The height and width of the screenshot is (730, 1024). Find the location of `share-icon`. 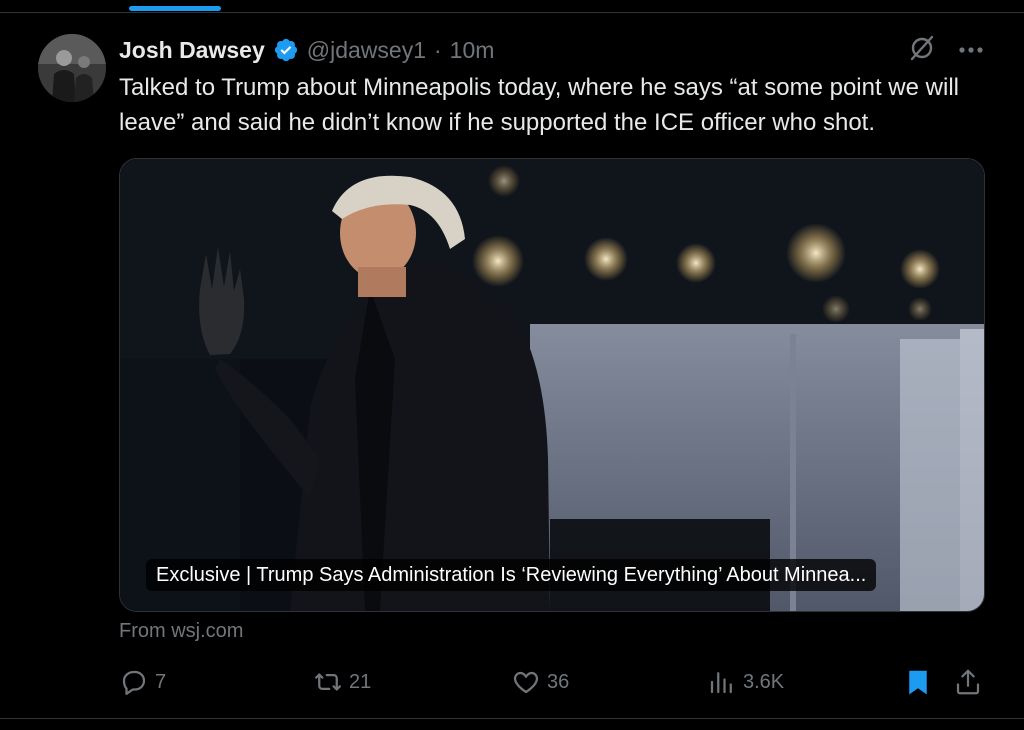

share-icon is located at coordinates (968, 682).